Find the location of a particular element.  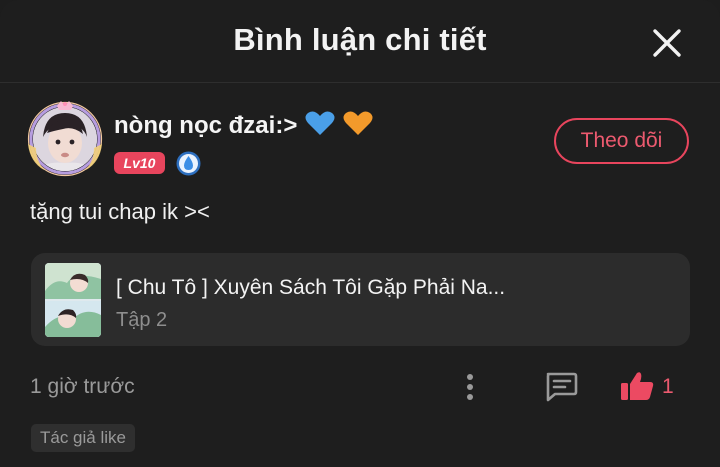

reply-icon is located at coordinates (561, 386).